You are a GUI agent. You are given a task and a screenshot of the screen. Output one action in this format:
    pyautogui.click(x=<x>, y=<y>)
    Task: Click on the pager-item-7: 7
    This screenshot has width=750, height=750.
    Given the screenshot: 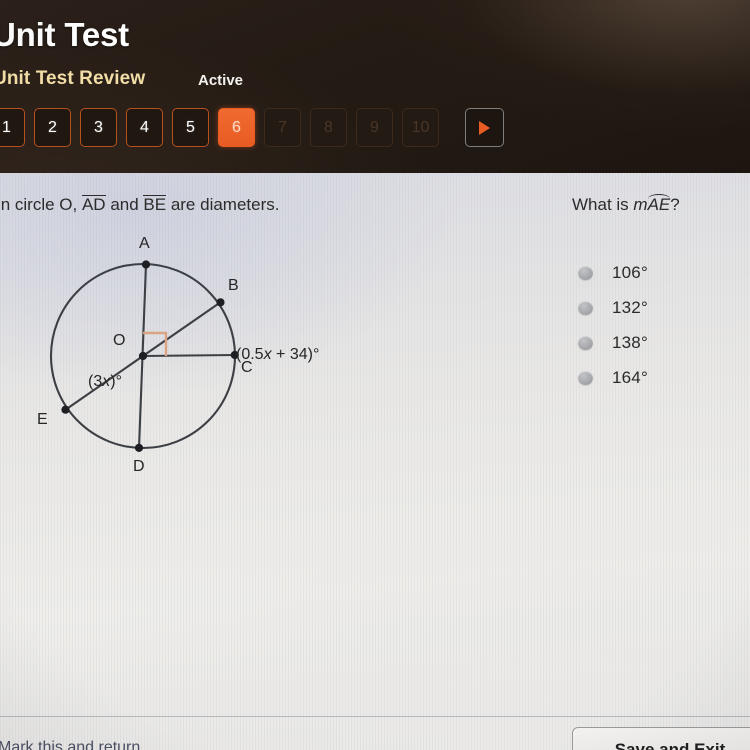 What is the action you would take?
    pyautogui.click(x=282, y=127)
    